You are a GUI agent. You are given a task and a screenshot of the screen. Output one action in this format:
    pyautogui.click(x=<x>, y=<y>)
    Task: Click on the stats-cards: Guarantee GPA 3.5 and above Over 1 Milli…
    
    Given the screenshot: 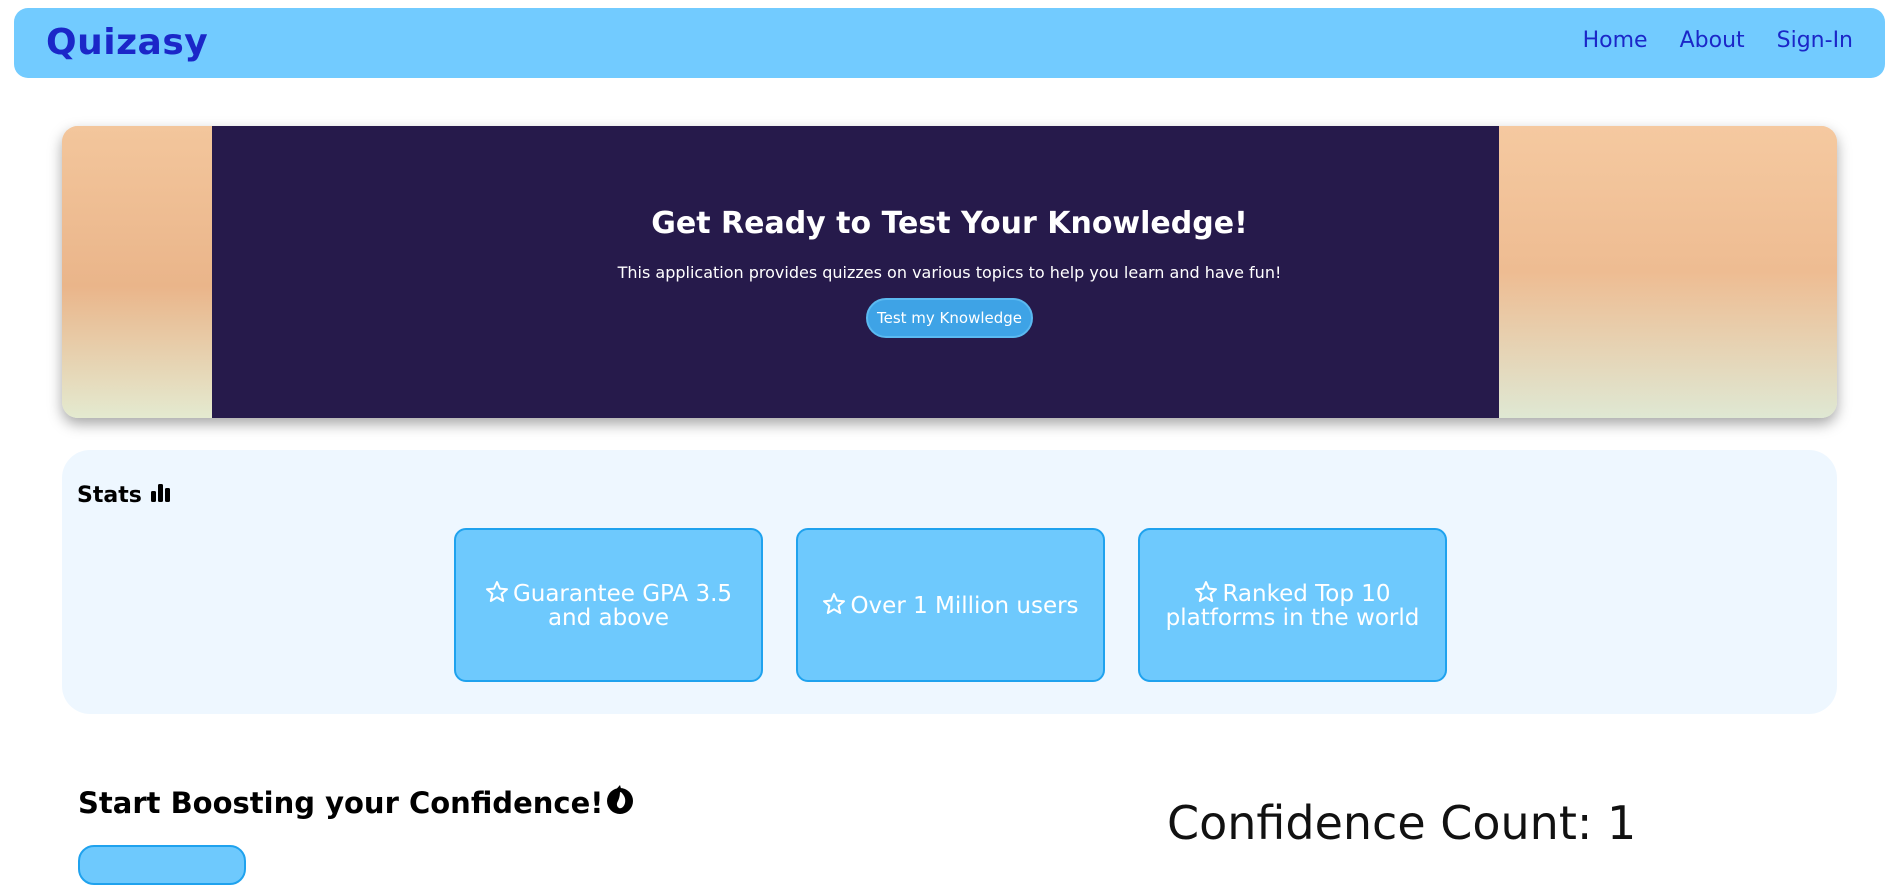 What is the action you would take?
    pyautogui.click(x=950, y=605)
    